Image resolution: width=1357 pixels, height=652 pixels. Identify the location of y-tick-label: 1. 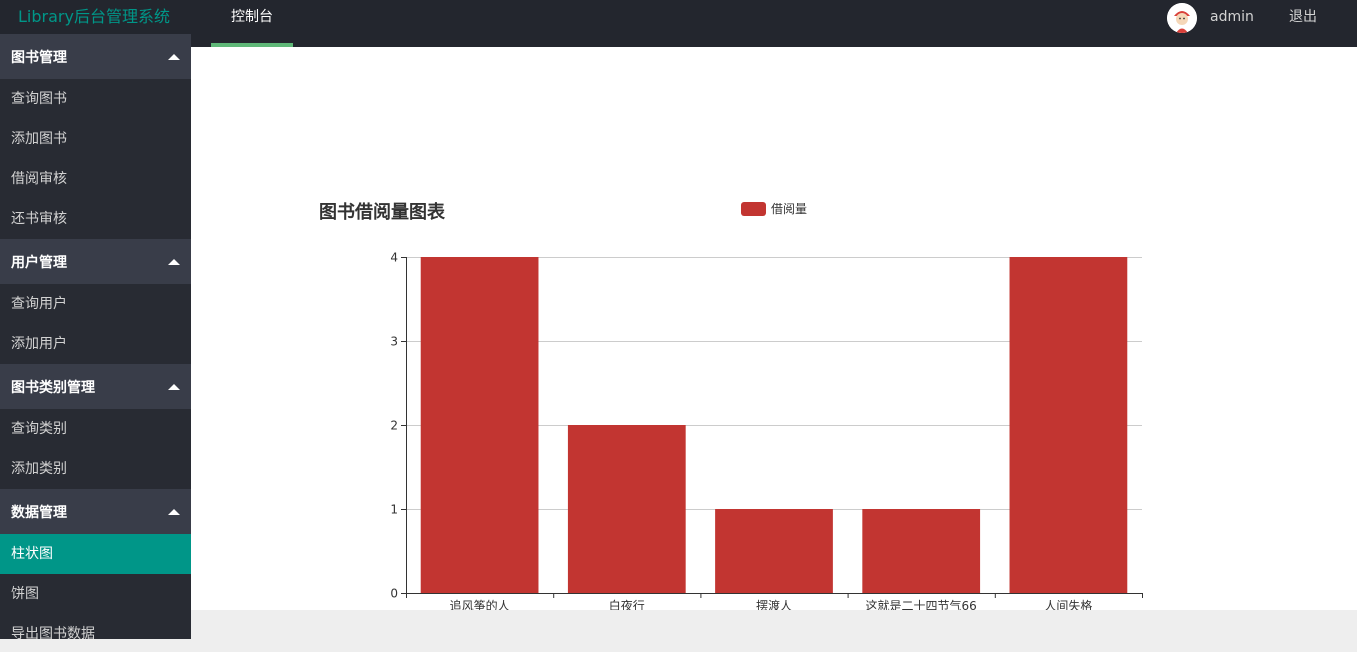
(394, 510).